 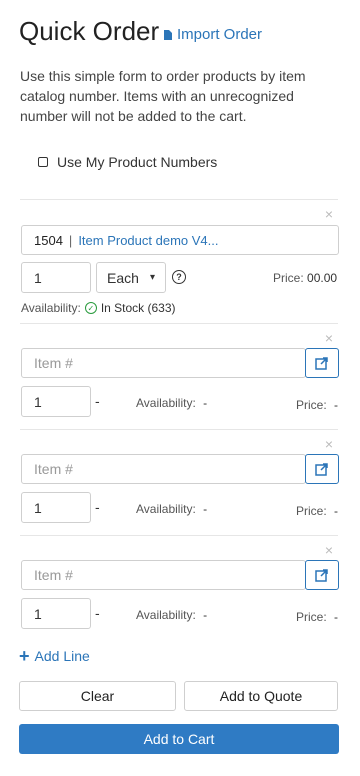 I want to click on price-value: 00.00, so click(x=322, y=278).